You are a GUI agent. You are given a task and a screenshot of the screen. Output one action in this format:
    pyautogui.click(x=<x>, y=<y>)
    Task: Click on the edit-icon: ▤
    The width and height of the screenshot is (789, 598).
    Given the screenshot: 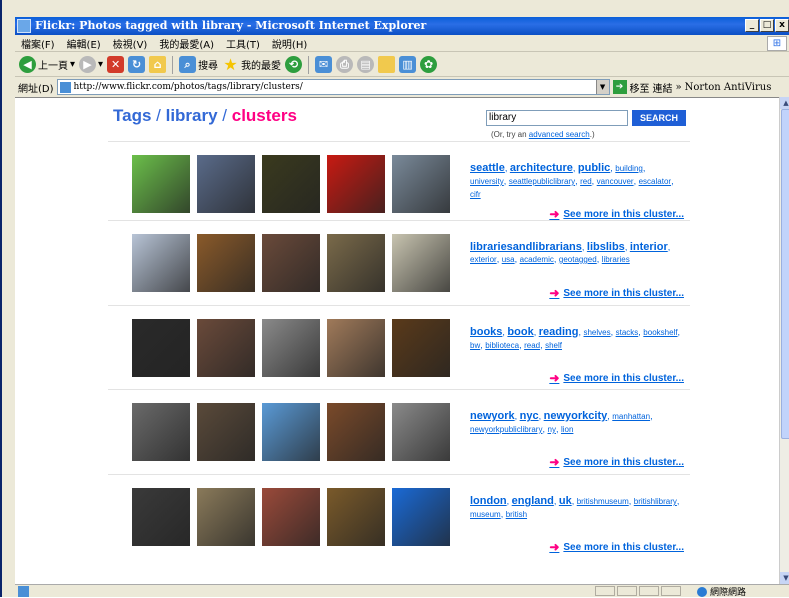 What is the action you would take?
    pyautogui.click(x=366, y=64)
    